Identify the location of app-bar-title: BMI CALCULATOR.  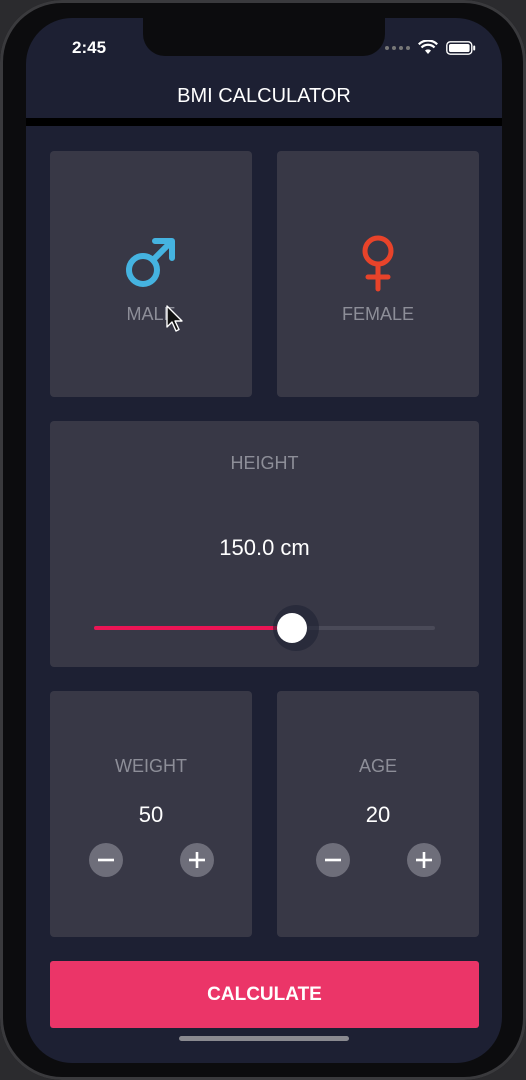
(264, 95).